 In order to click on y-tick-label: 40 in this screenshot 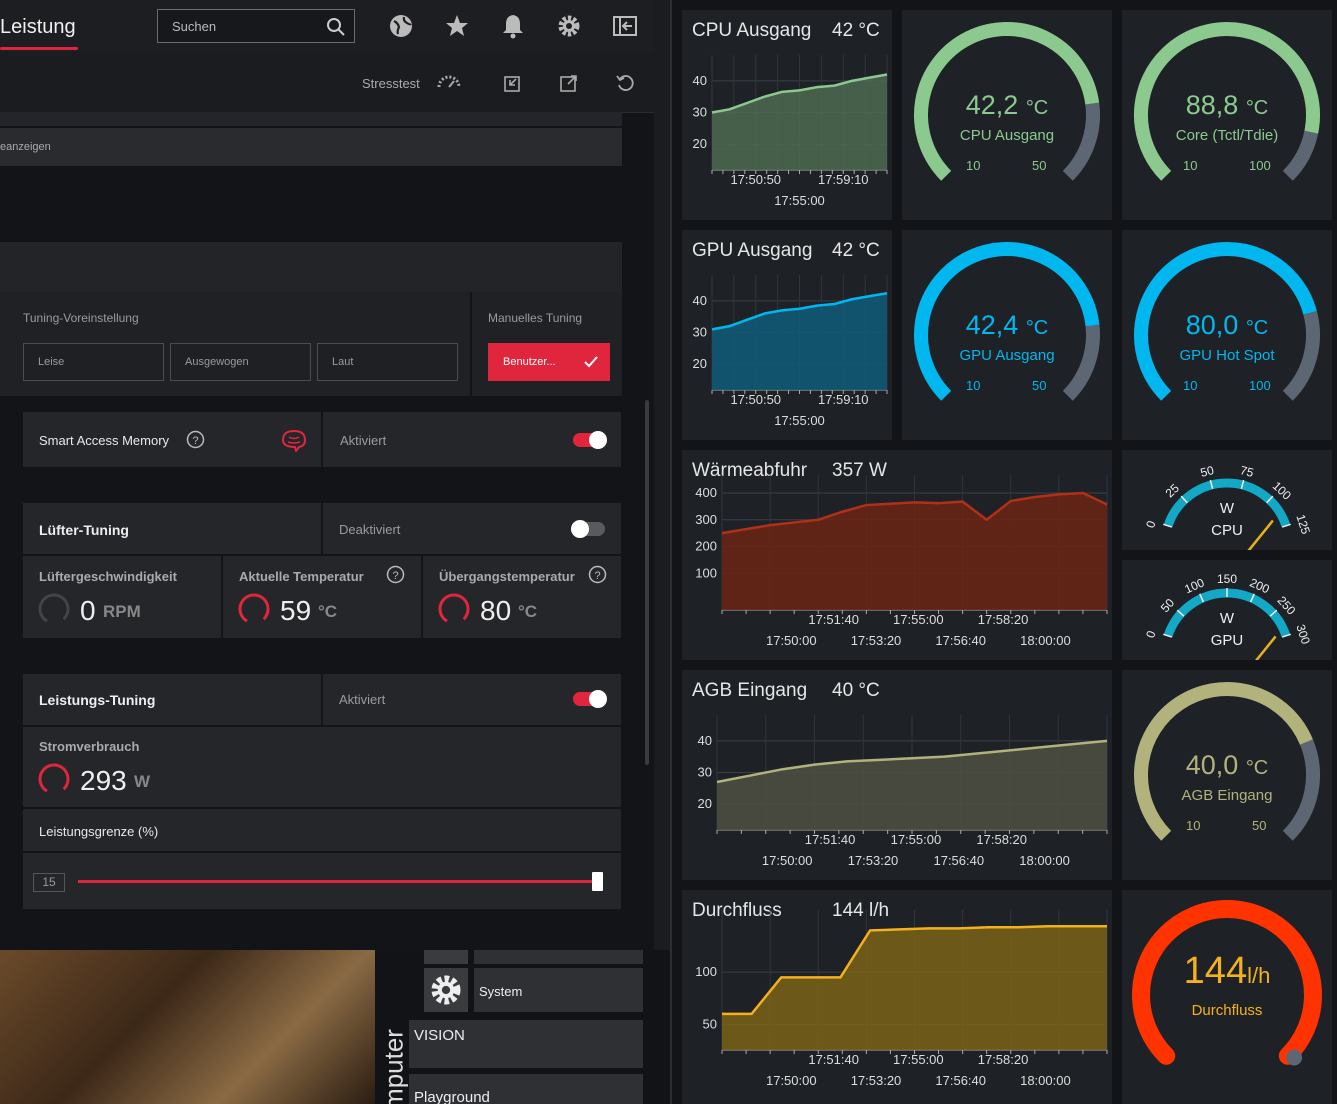, I will do `click(700, 80)`.